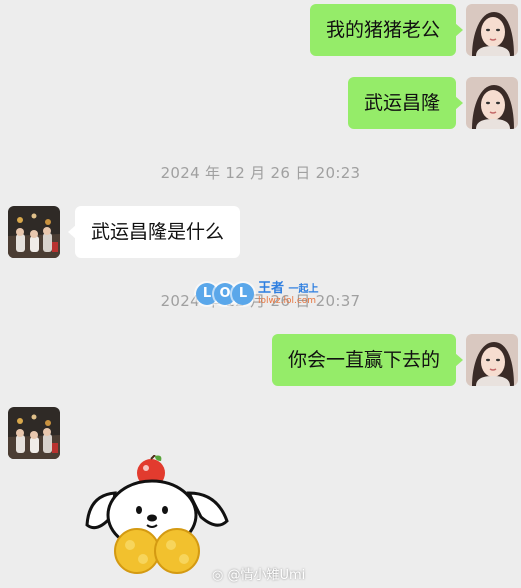 This screenshot has height=588, width=521. I want to click on watermark-sub: lolwz.lol.com, so click(287, 301).